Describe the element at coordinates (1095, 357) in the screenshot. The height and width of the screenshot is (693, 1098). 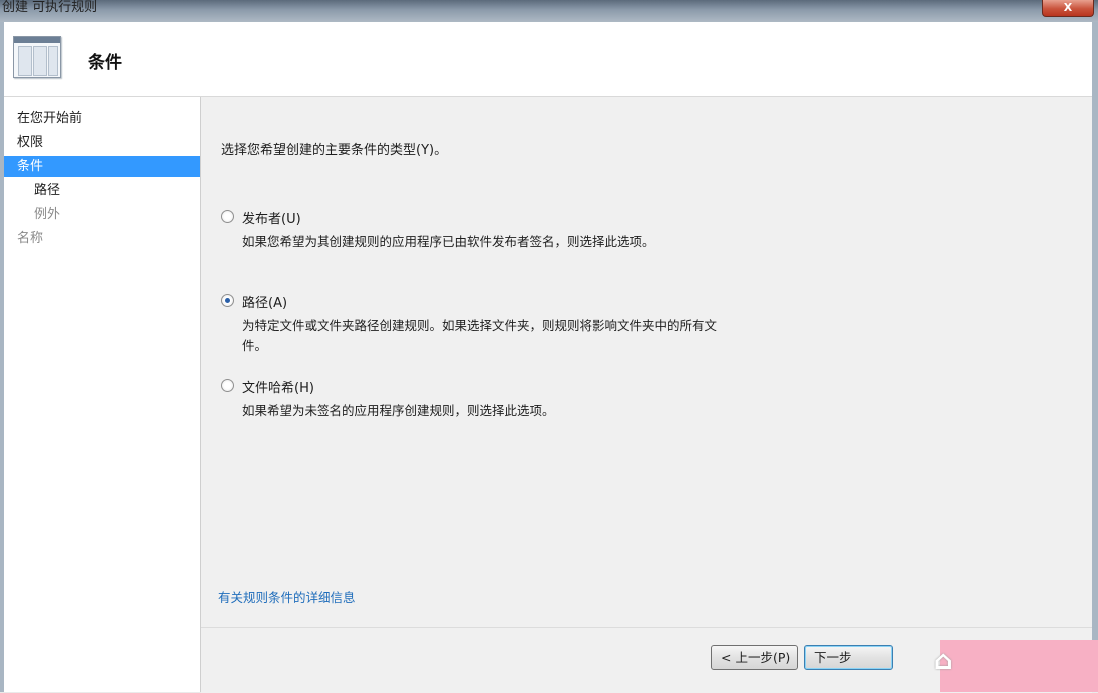
I see `window-frame-right` at that location.